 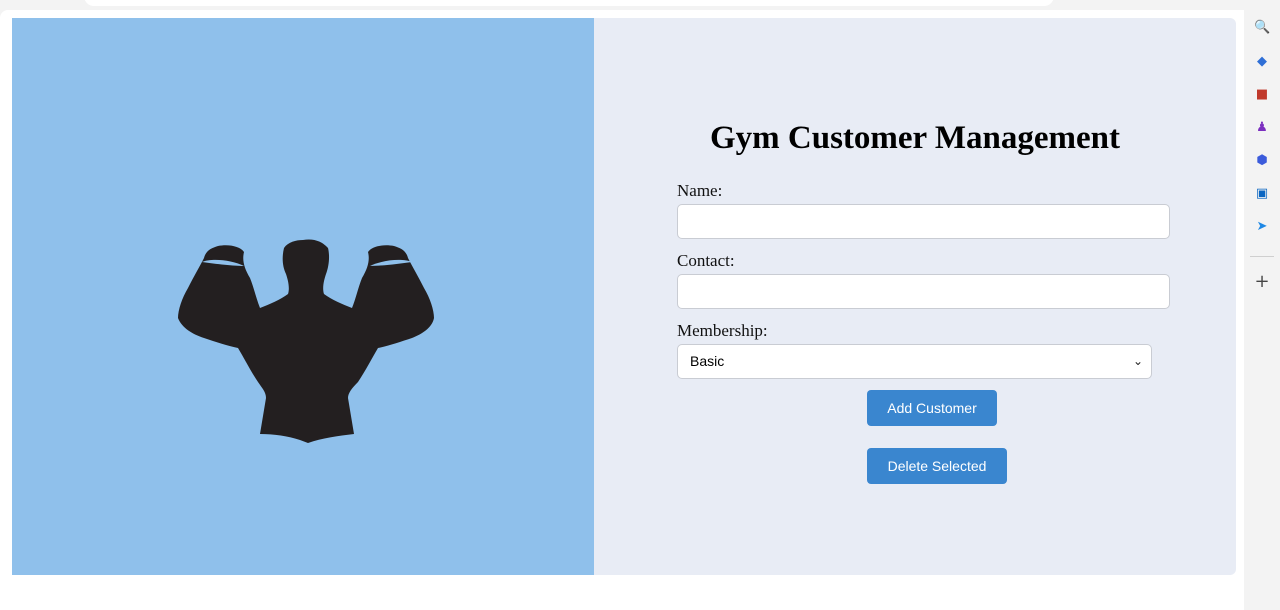 What do you see at coordinates (722, 330) in the screenshot?
I see `membership-label: Membership:` at bounding box center [722, 330].